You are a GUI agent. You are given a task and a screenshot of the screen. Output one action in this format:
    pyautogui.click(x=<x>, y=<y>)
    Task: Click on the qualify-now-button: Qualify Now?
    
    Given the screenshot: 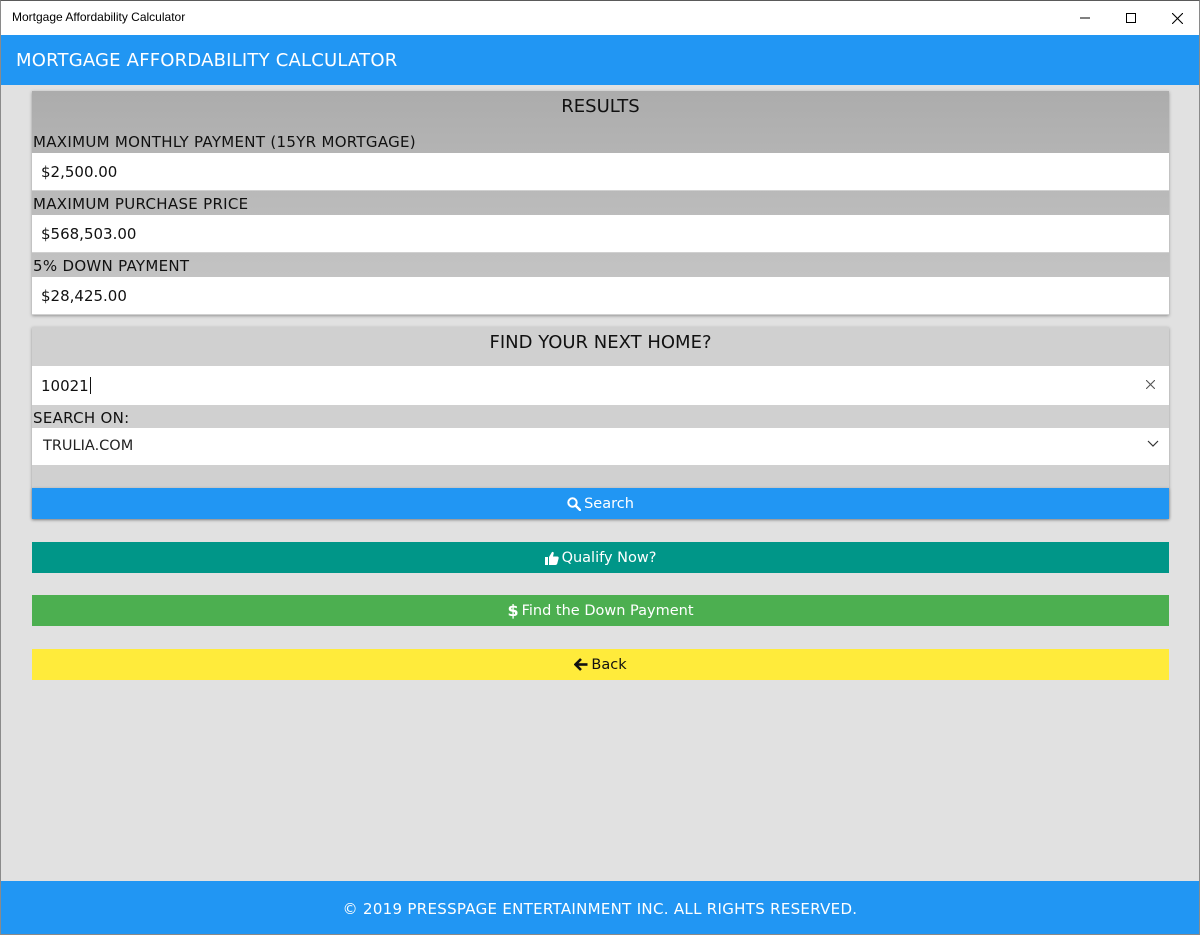 What is the action you would take?
    pyautogui.click(x=600, y=557)
    